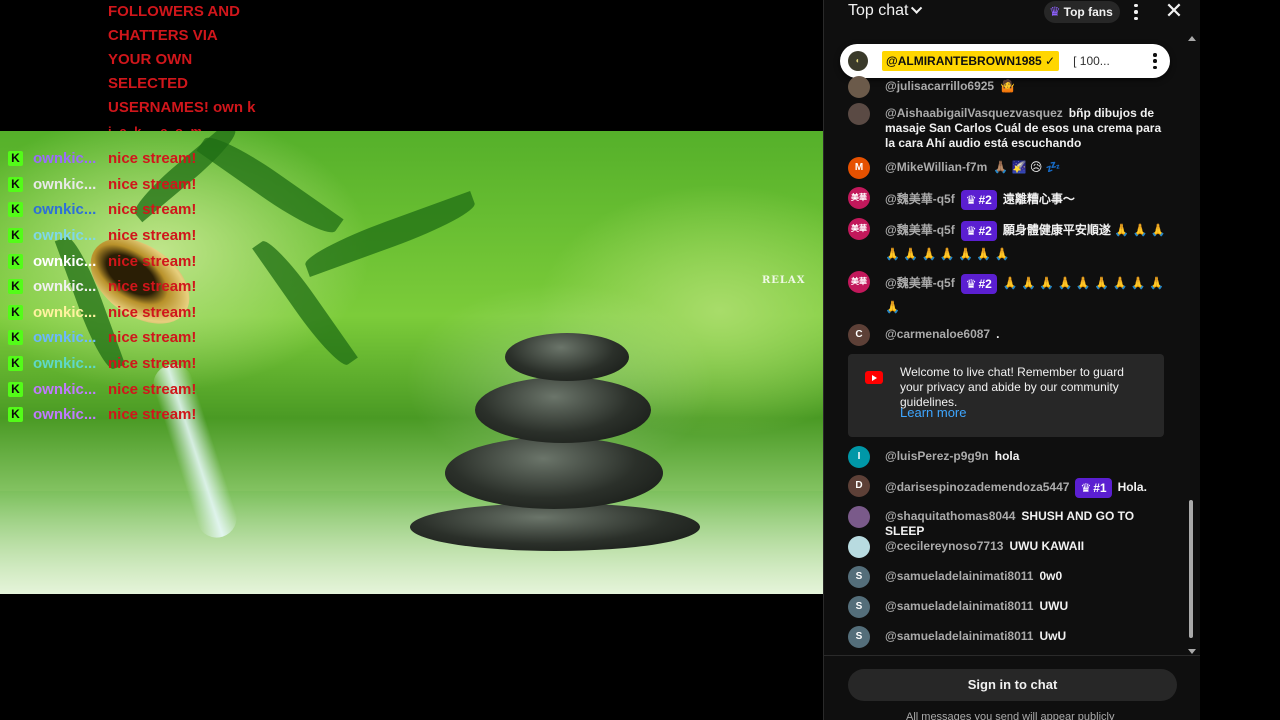 The height and width of the screenshot is (720, 1280). What do you see at coordinates (874, 377) in the screenshot?
I see `youtube-icon` at bounding box center [874, 377].